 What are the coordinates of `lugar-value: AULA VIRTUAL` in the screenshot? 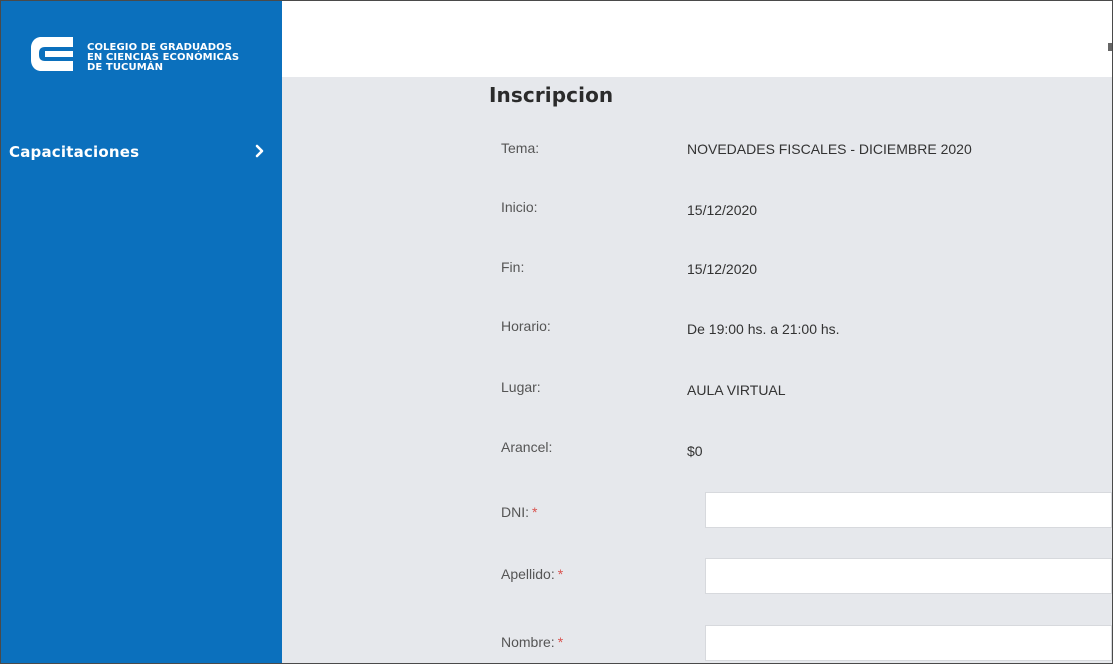 It's located at (736, 390).